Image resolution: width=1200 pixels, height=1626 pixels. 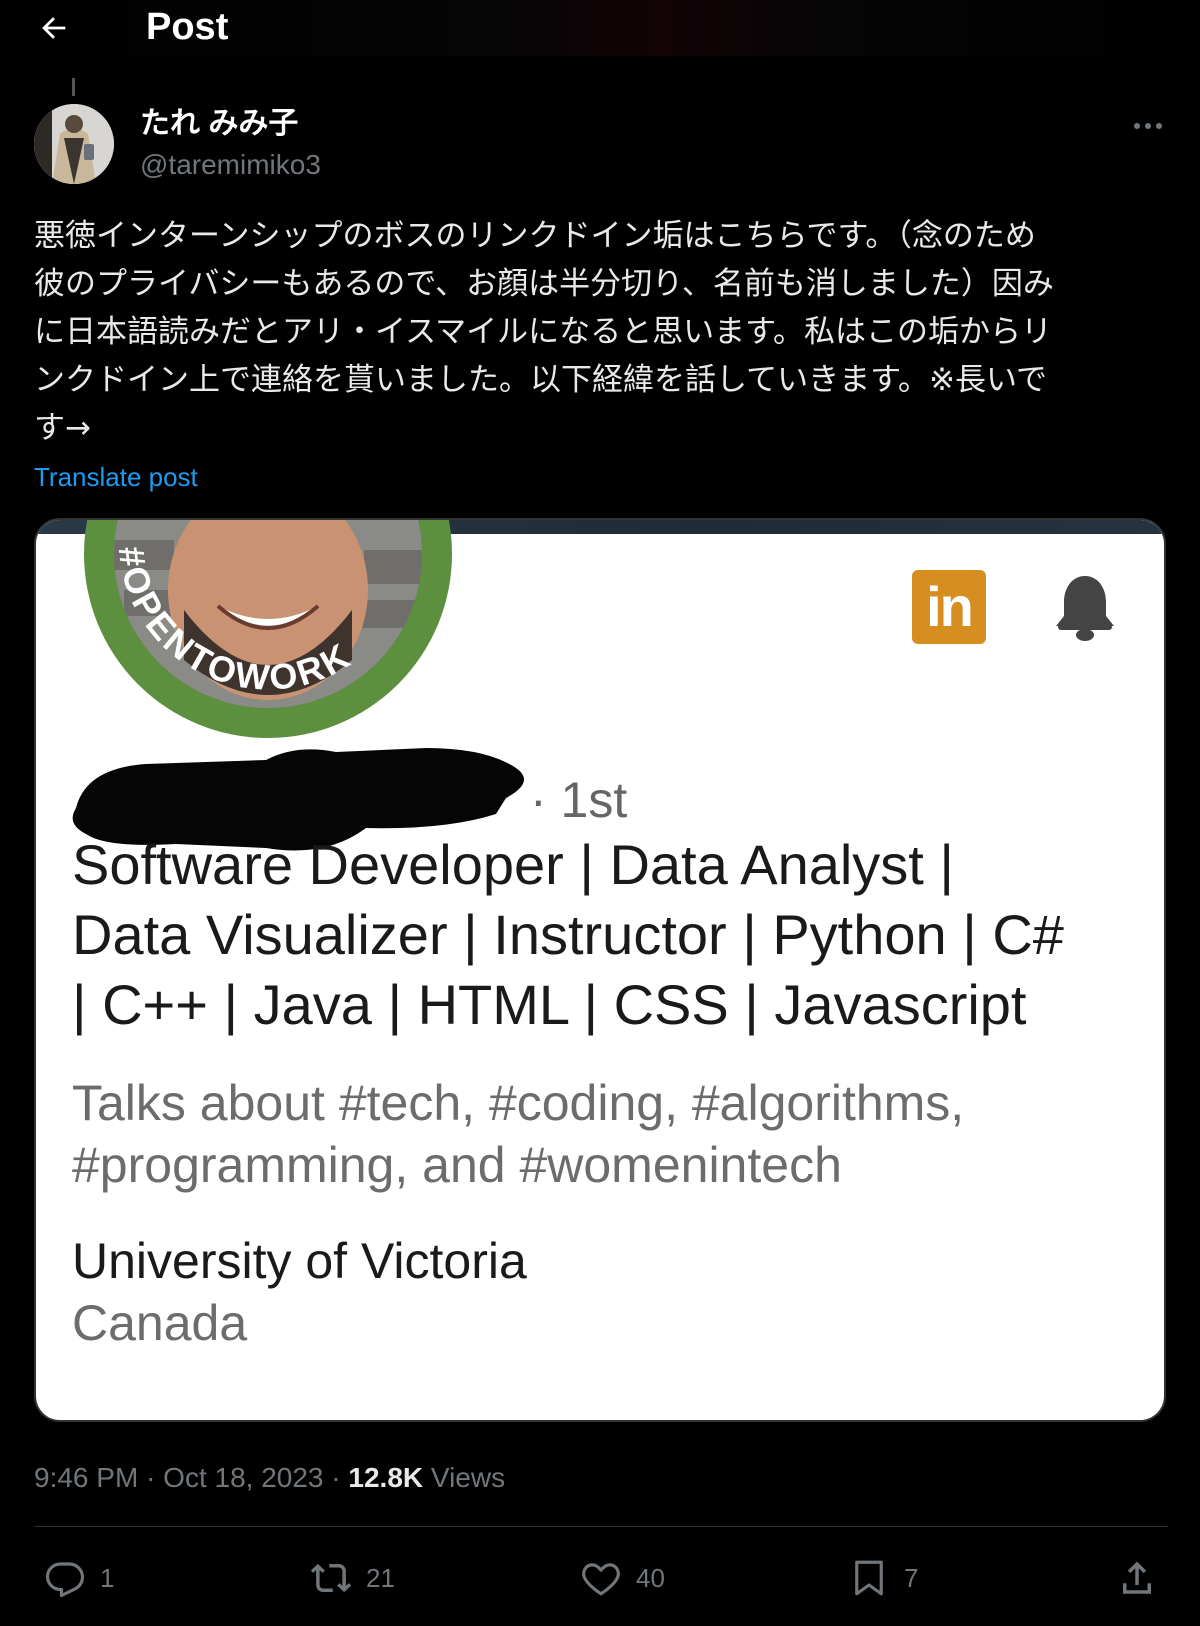 What do you see at coordinates (73, 87) in the screenshot?
I see `thread-line` at bounding box center [73, 87].